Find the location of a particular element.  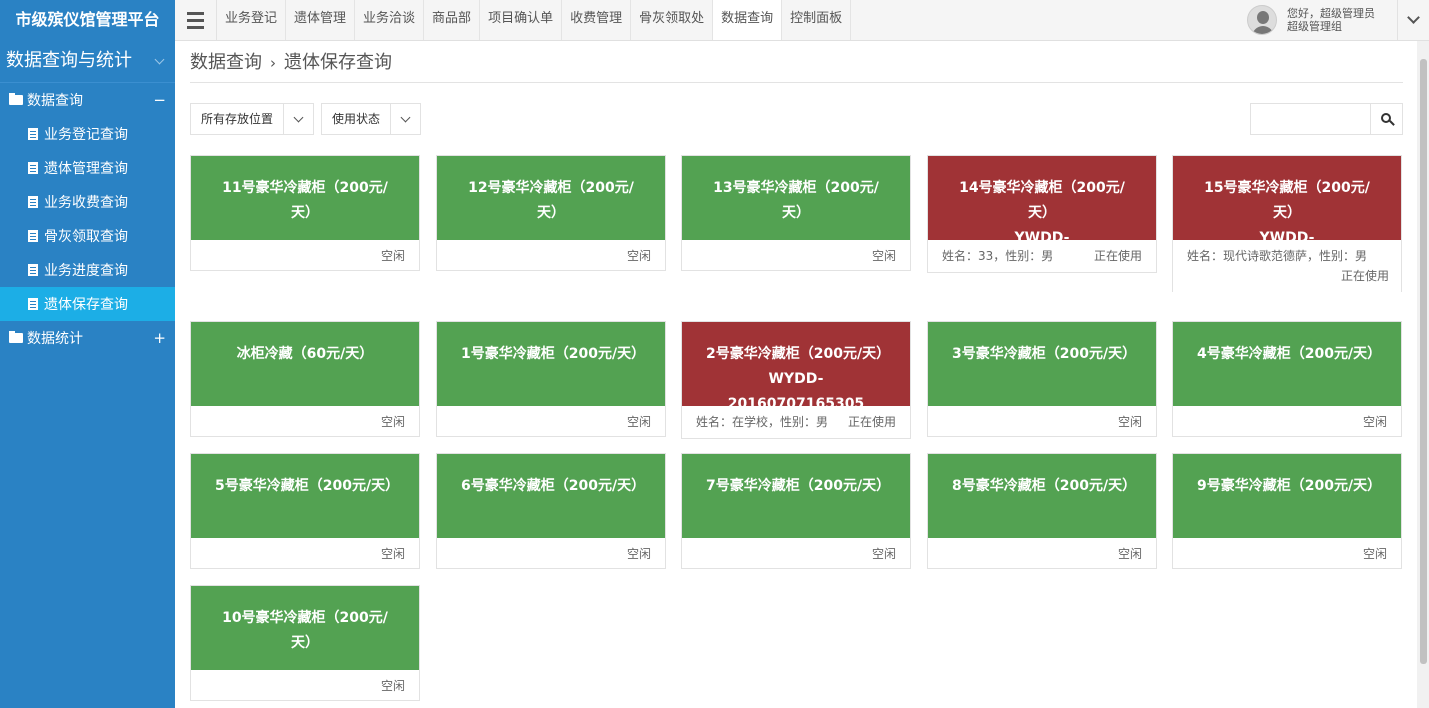

storage-card: 7号豪华冷藏柜（200元/天） 空闲 is located at coordinates (796, 511).